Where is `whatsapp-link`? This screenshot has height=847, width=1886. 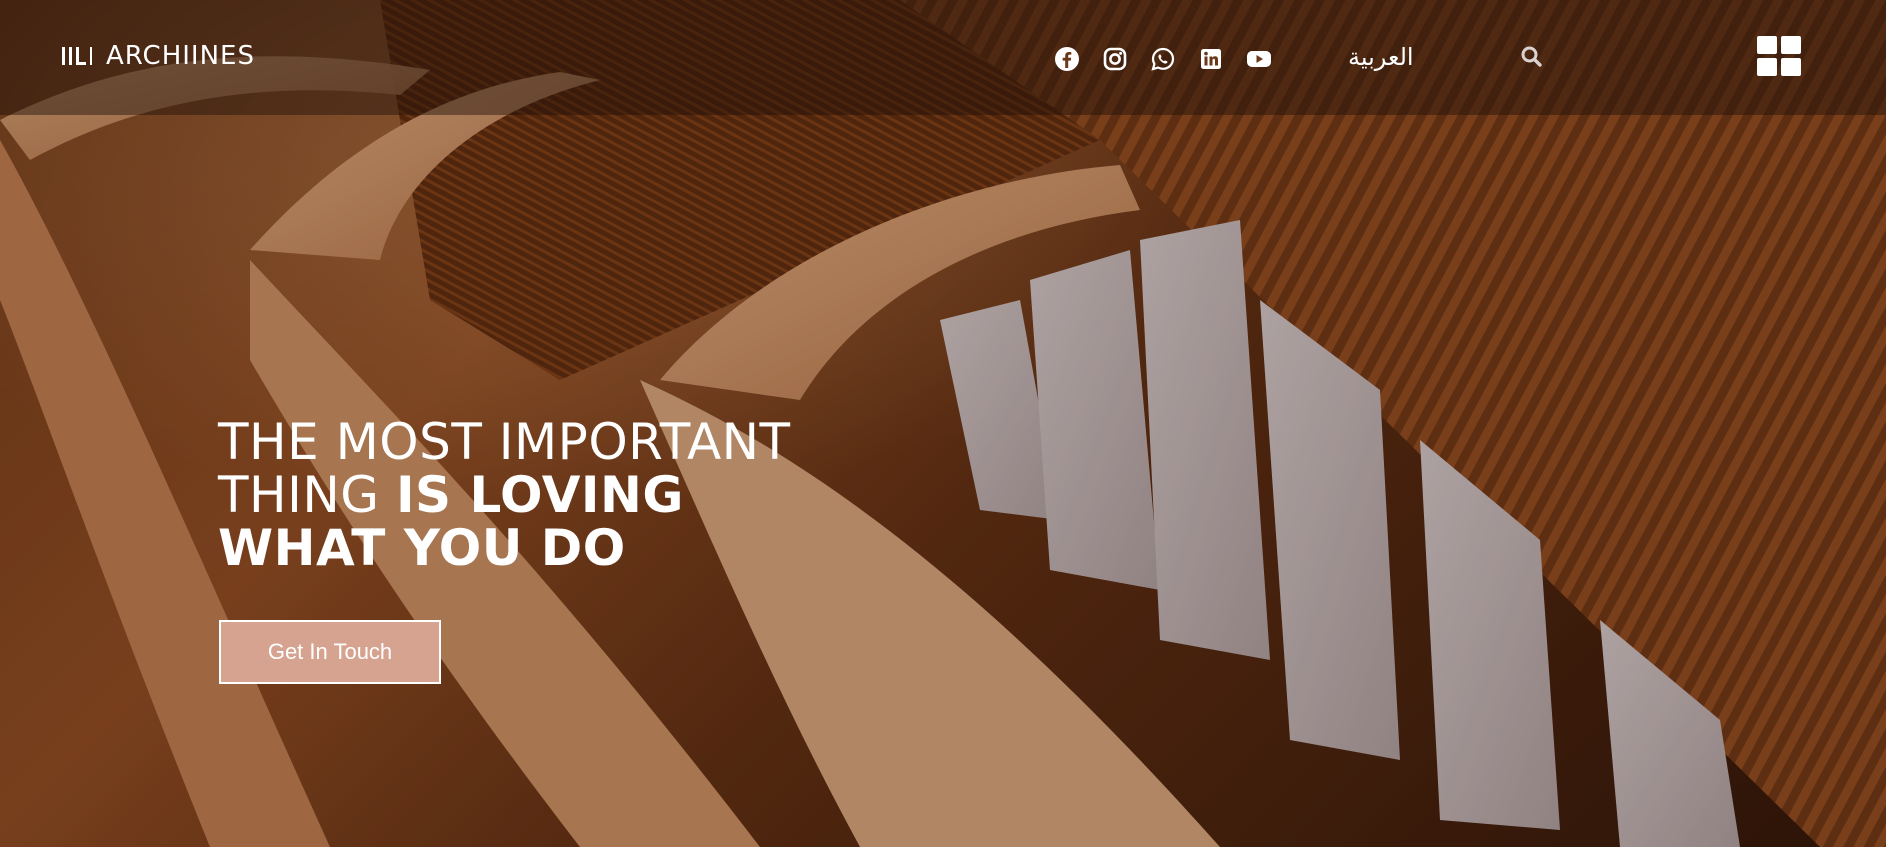 whatsapp-link is located at coordinates (1163, 59).